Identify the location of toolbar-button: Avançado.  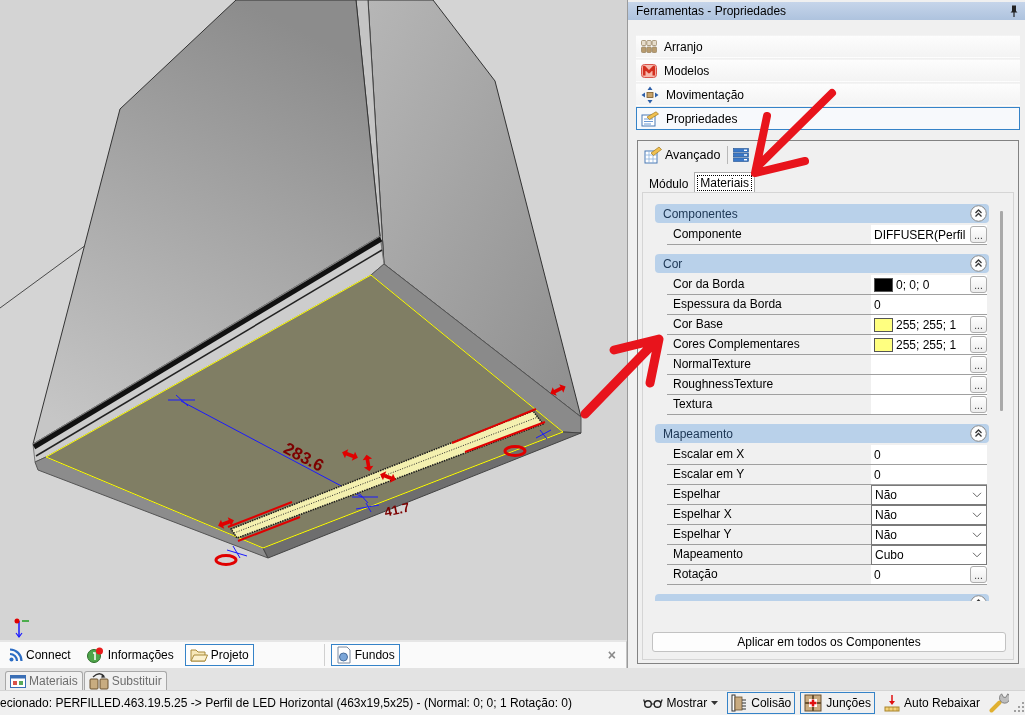
(682, 155).